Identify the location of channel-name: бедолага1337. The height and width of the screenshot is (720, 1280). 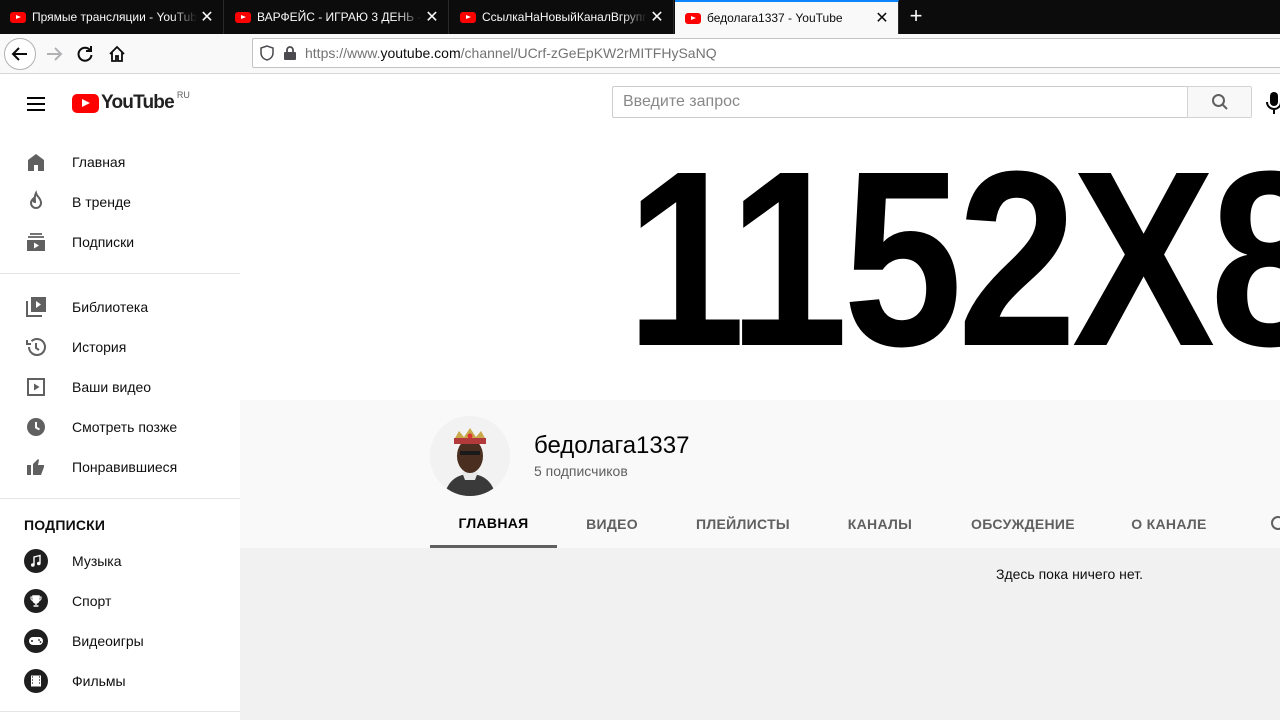
(612, 445).